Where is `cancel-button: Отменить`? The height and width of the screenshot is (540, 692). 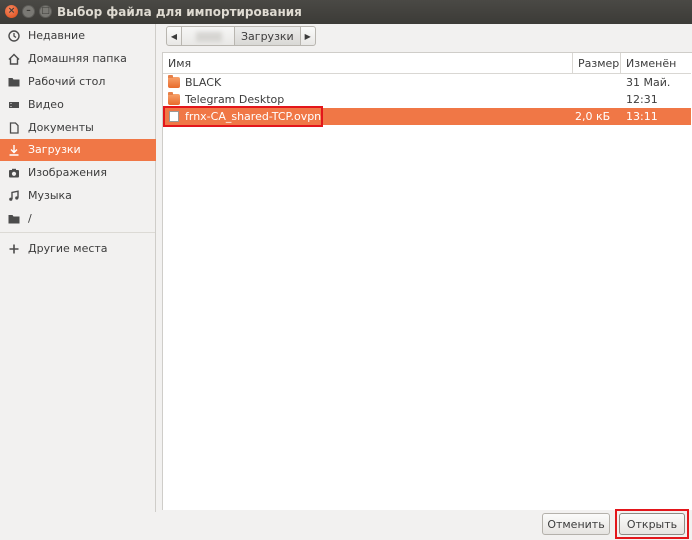
cancel-button: Отменить is located at coordinates (576, 524).